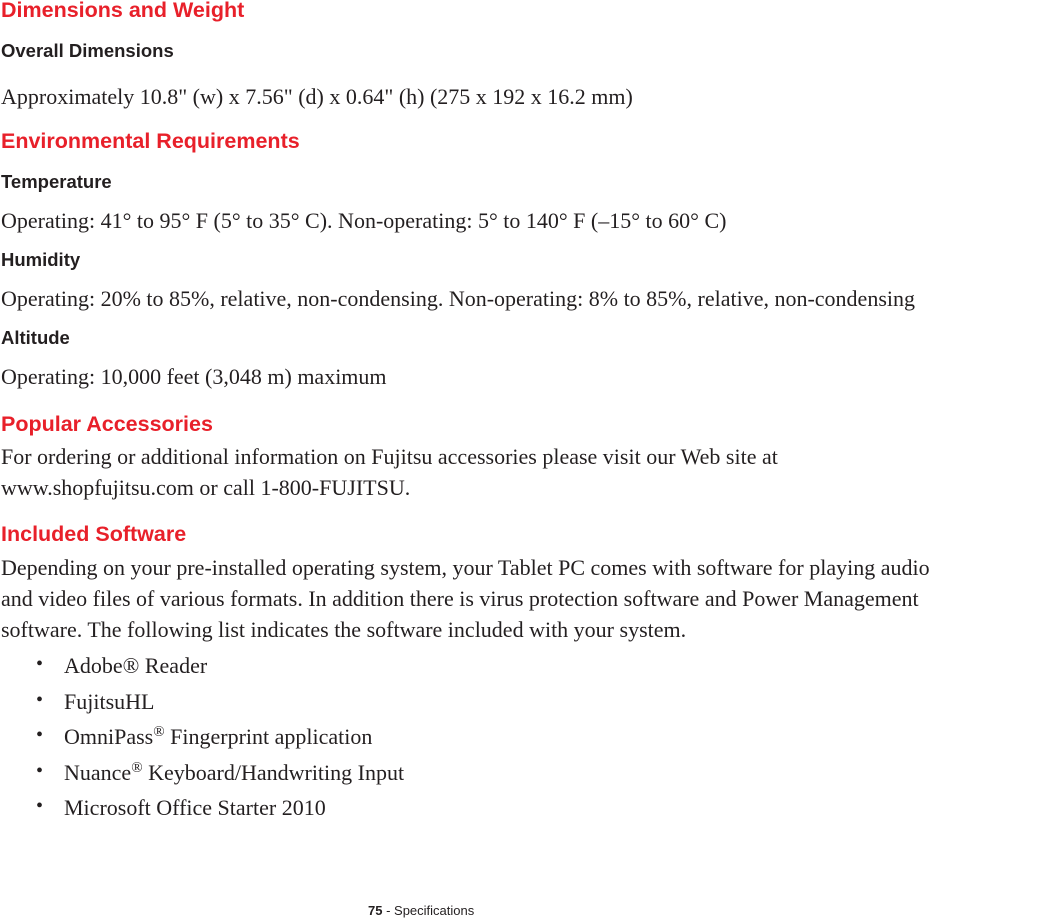  Describe the element at coordinates (434, 910) in the screenshot. I see `footer-section-name: Specifications` at that location.